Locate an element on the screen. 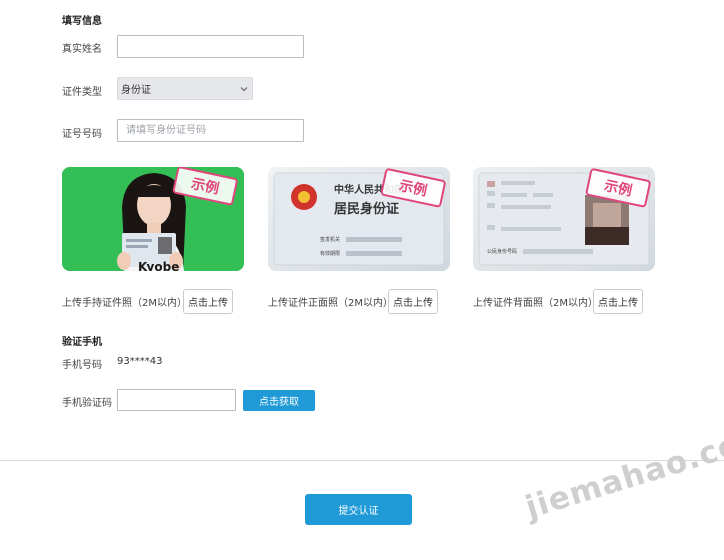 The image size is (724, 560). get-code-button: 点击获取 is located at coordinates (279, 400).